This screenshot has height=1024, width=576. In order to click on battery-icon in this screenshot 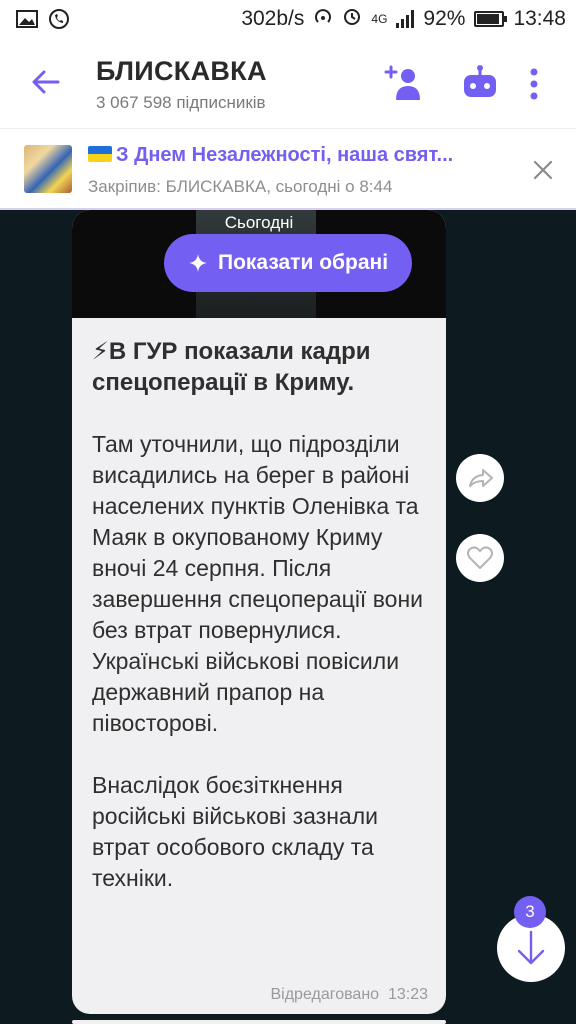, I will do `click(491, 19)`.